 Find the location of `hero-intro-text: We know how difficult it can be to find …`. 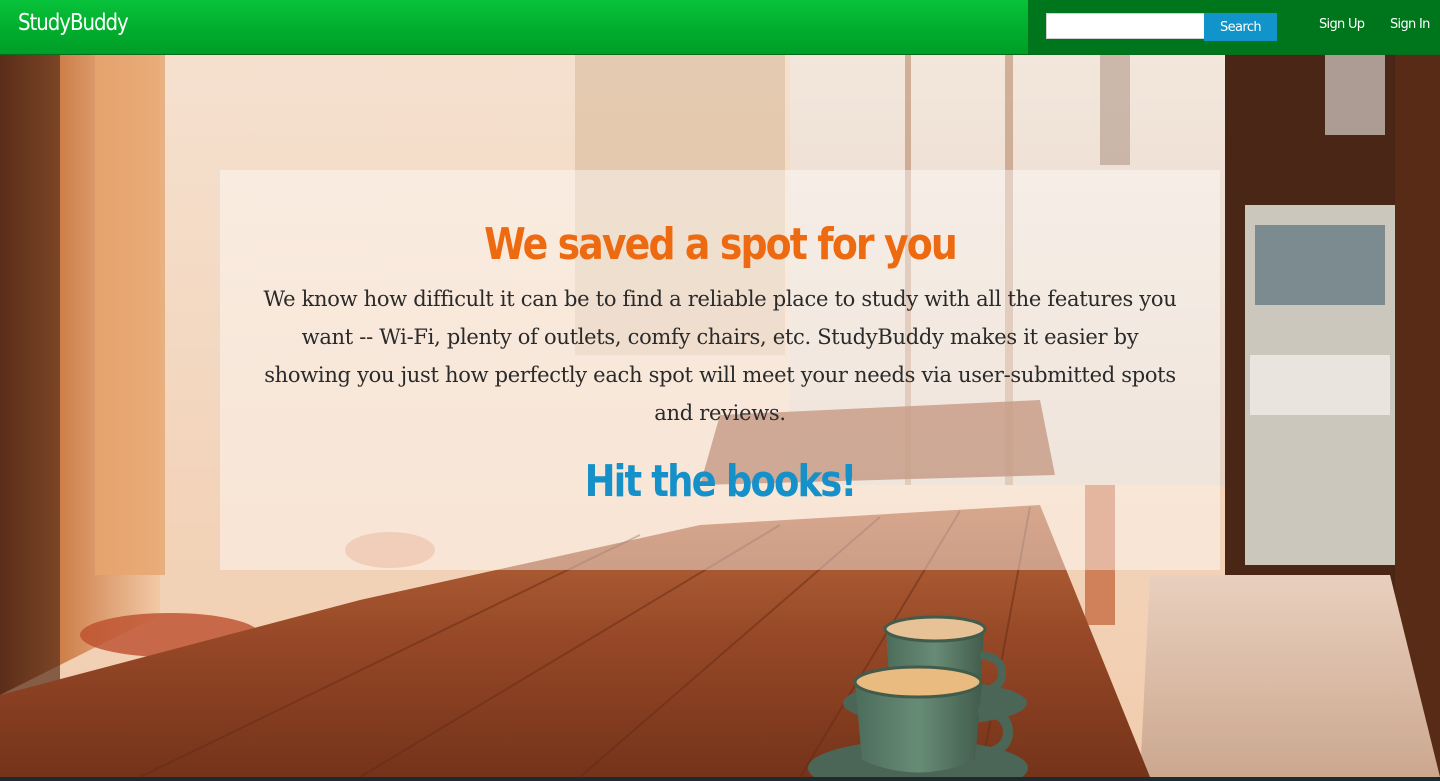

hero-intro-text: We know how difficult it can be to find … is located at coordinates (720, 356).